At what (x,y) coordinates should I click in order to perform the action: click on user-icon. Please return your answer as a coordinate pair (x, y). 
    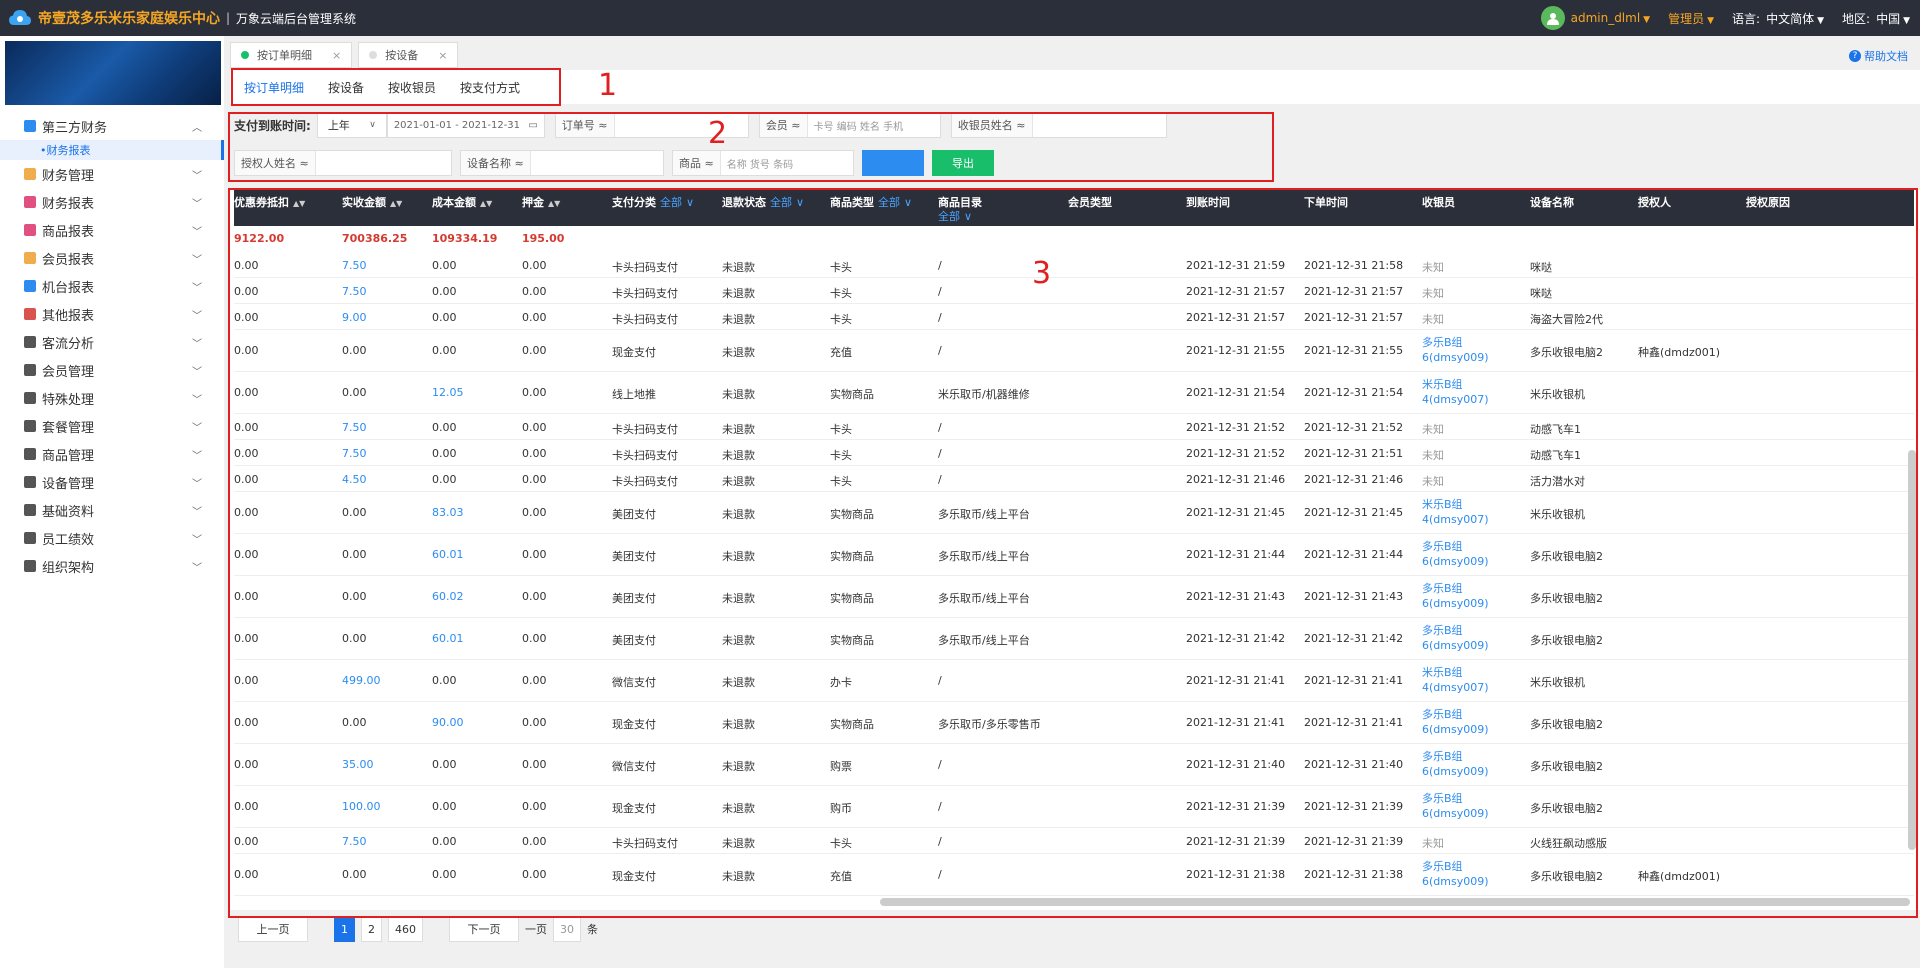
    Looking at the image, I should click on (1552, 19).